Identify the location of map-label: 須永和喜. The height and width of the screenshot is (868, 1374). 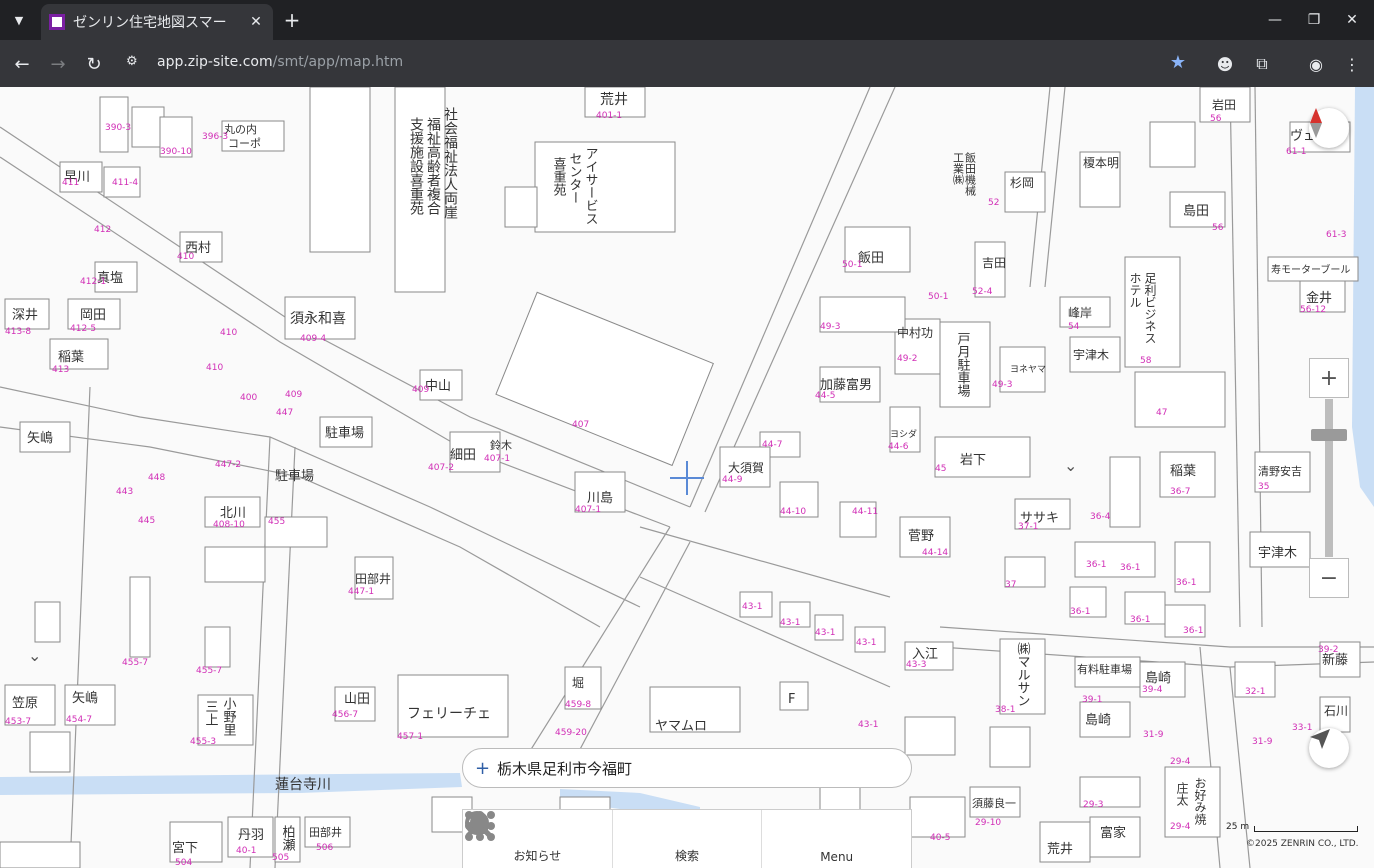
(318, 319).